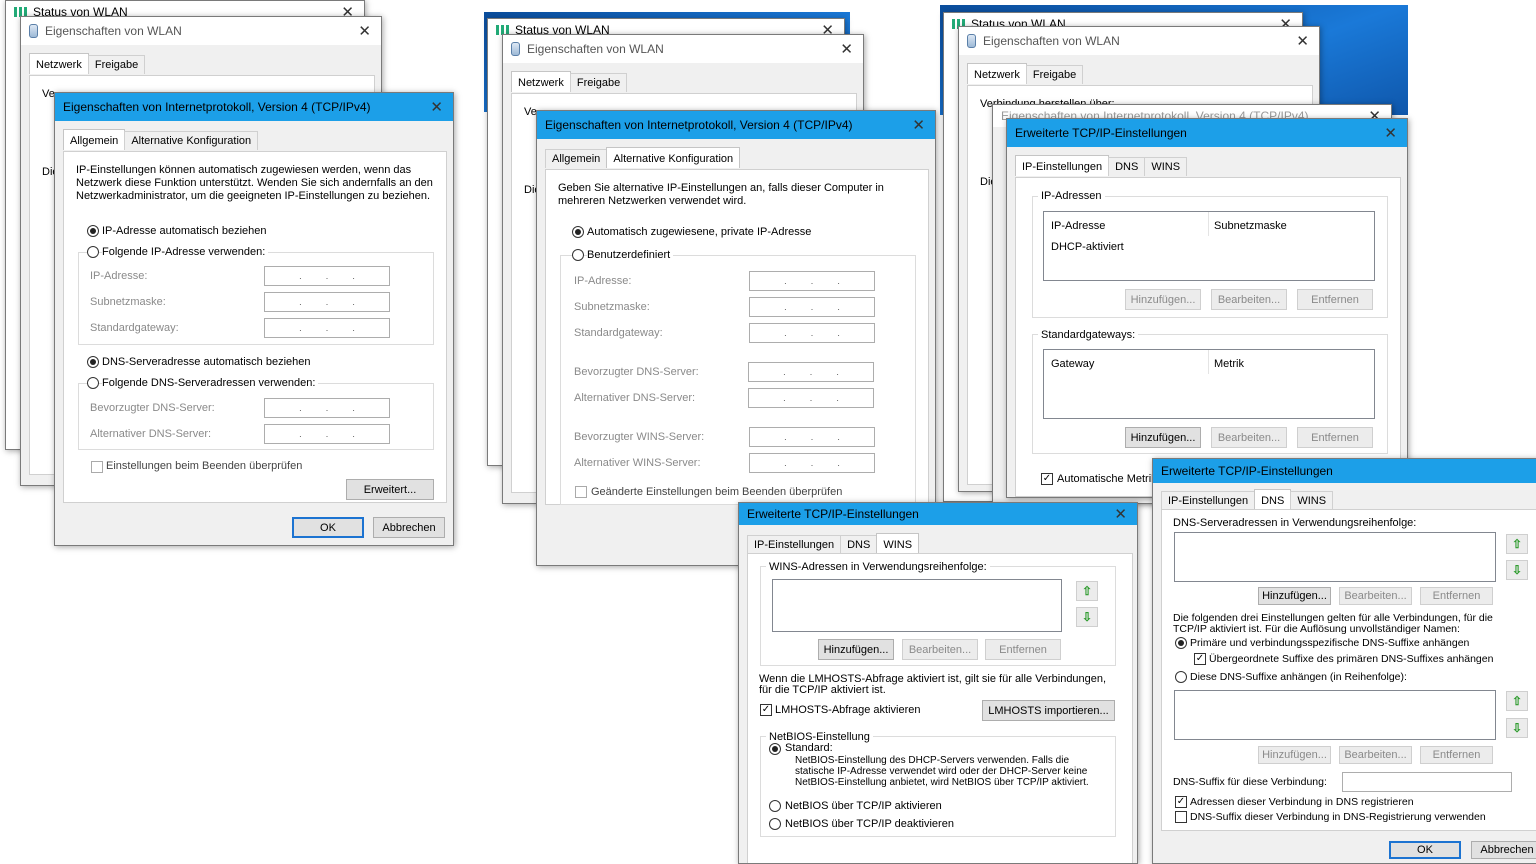  Describe the element at coordinates (917, 605) in the screenshot. I see `wins-addresses-list` at that location.